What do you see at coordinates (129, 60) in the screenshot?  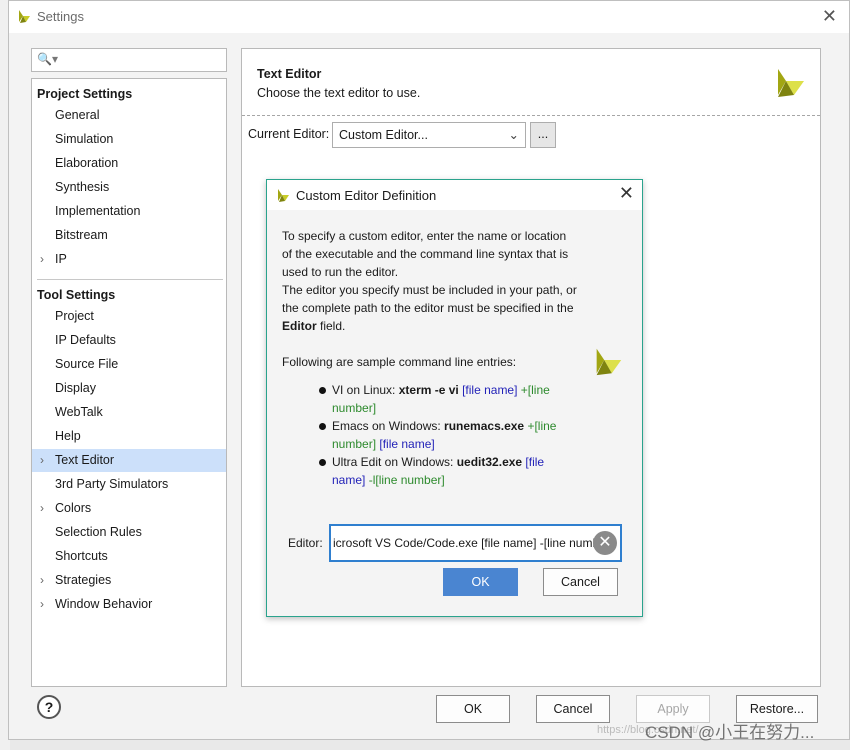 I see `settings-search-input: 🔍▾` at bounding box center [129, 60].